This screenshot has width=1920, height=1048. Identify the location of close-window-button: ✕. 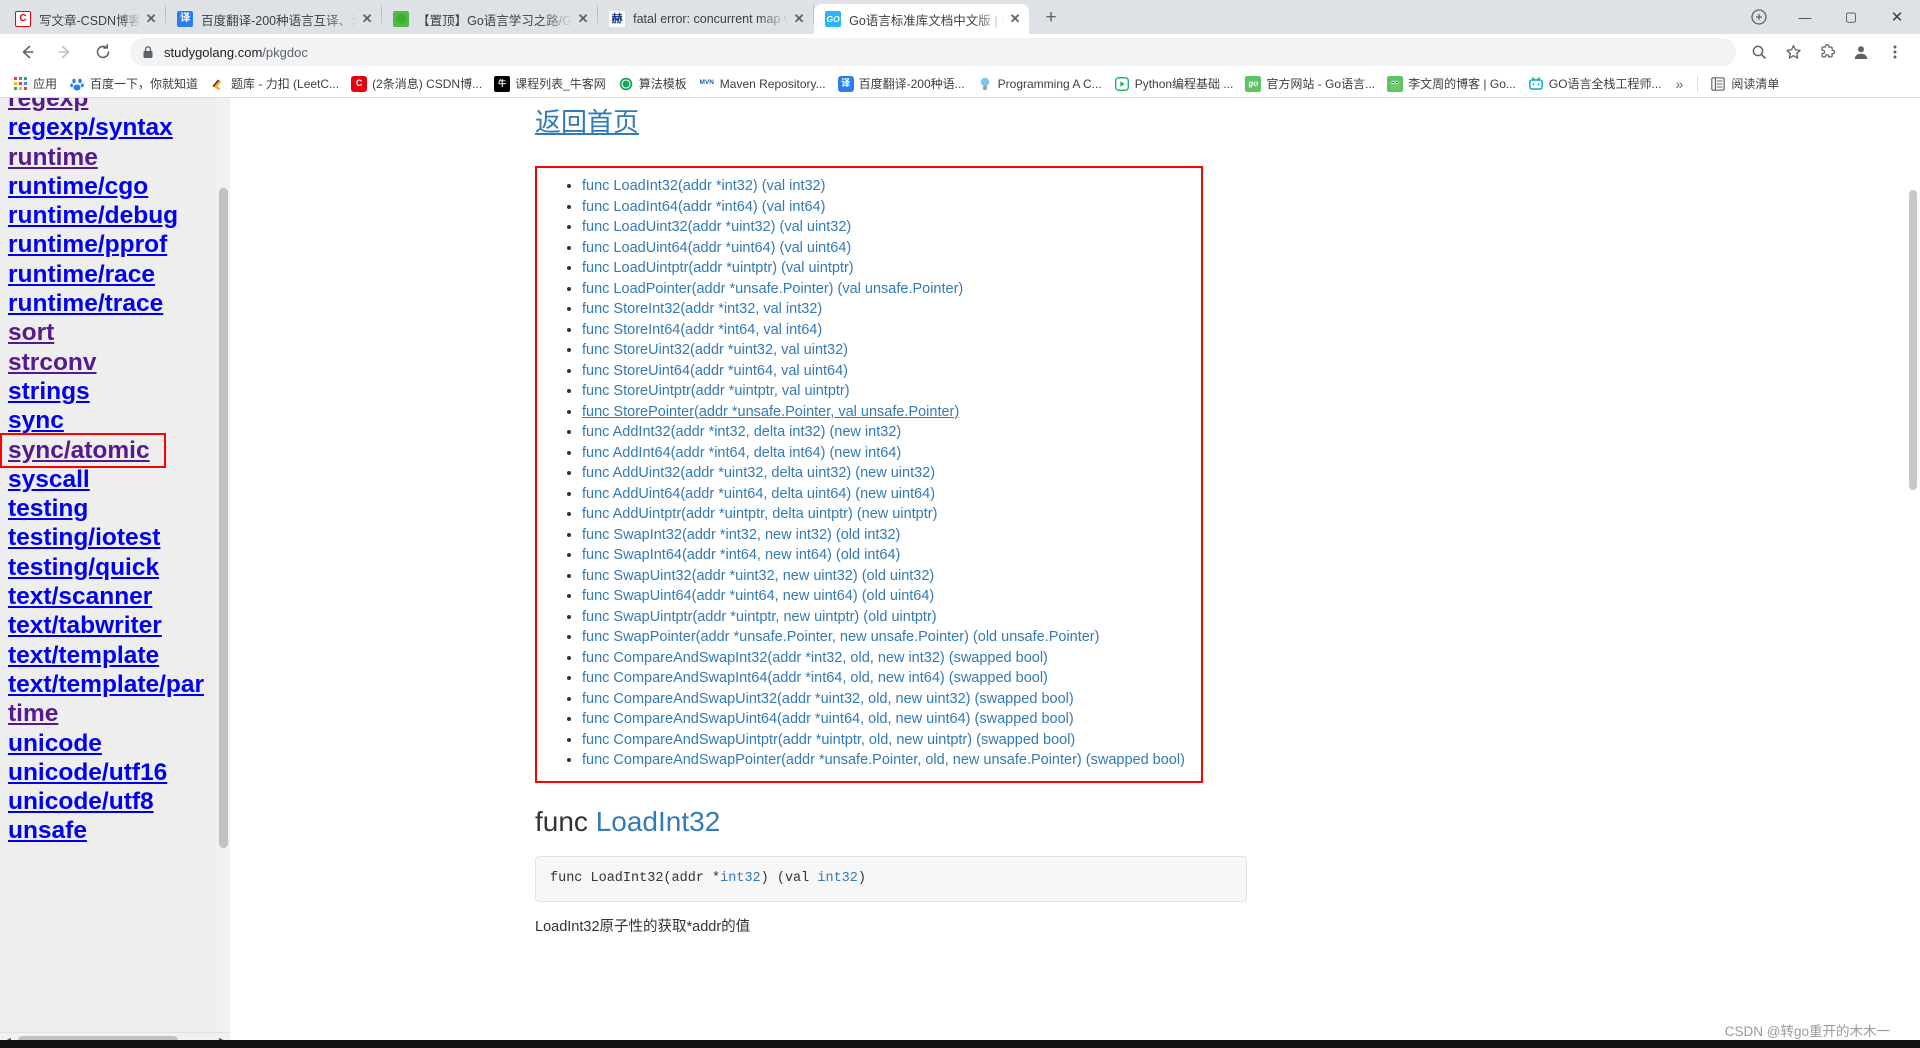
(1897, 17).